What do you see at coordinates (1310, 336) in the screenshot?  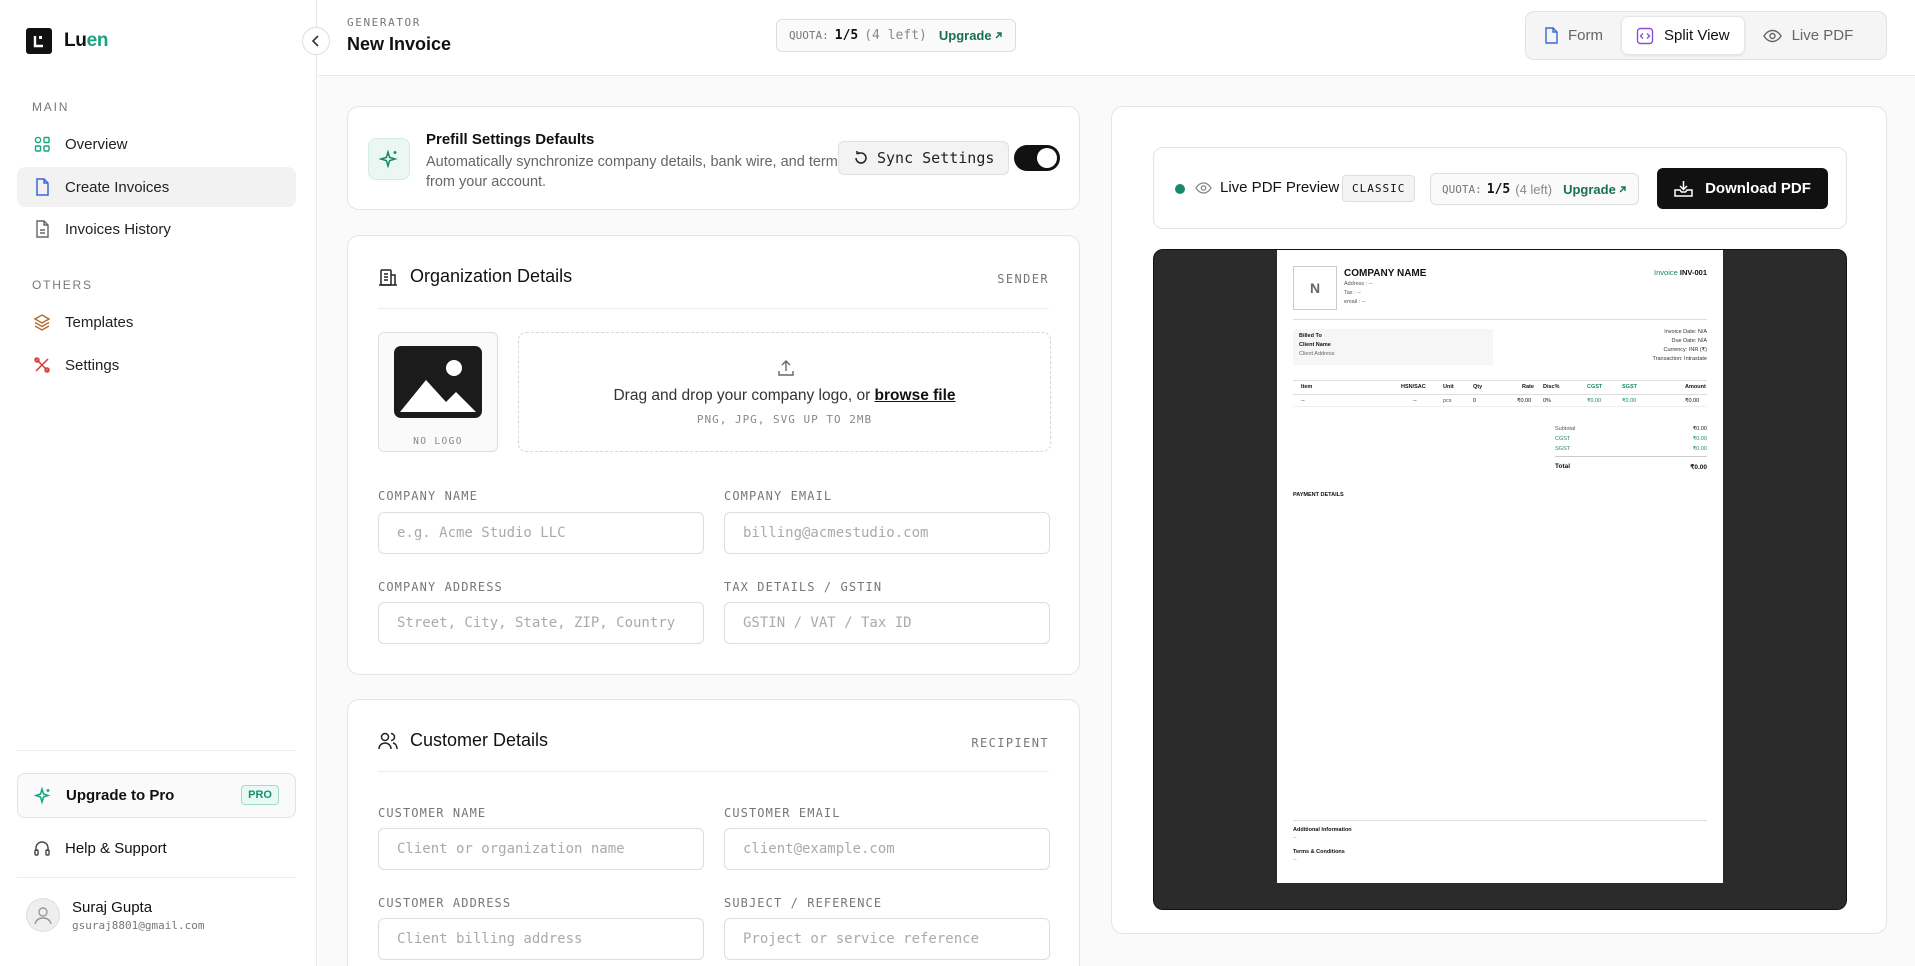 I see `pdf-billed-to-label: Billed To` at bounding box center [1310, 336].